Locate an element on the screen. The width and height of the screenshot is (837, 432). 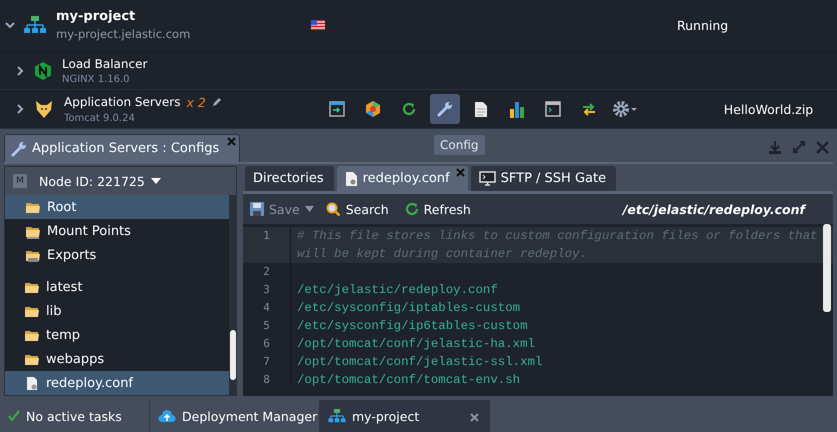
tree-item: lib is located at coordinates (117, 311).